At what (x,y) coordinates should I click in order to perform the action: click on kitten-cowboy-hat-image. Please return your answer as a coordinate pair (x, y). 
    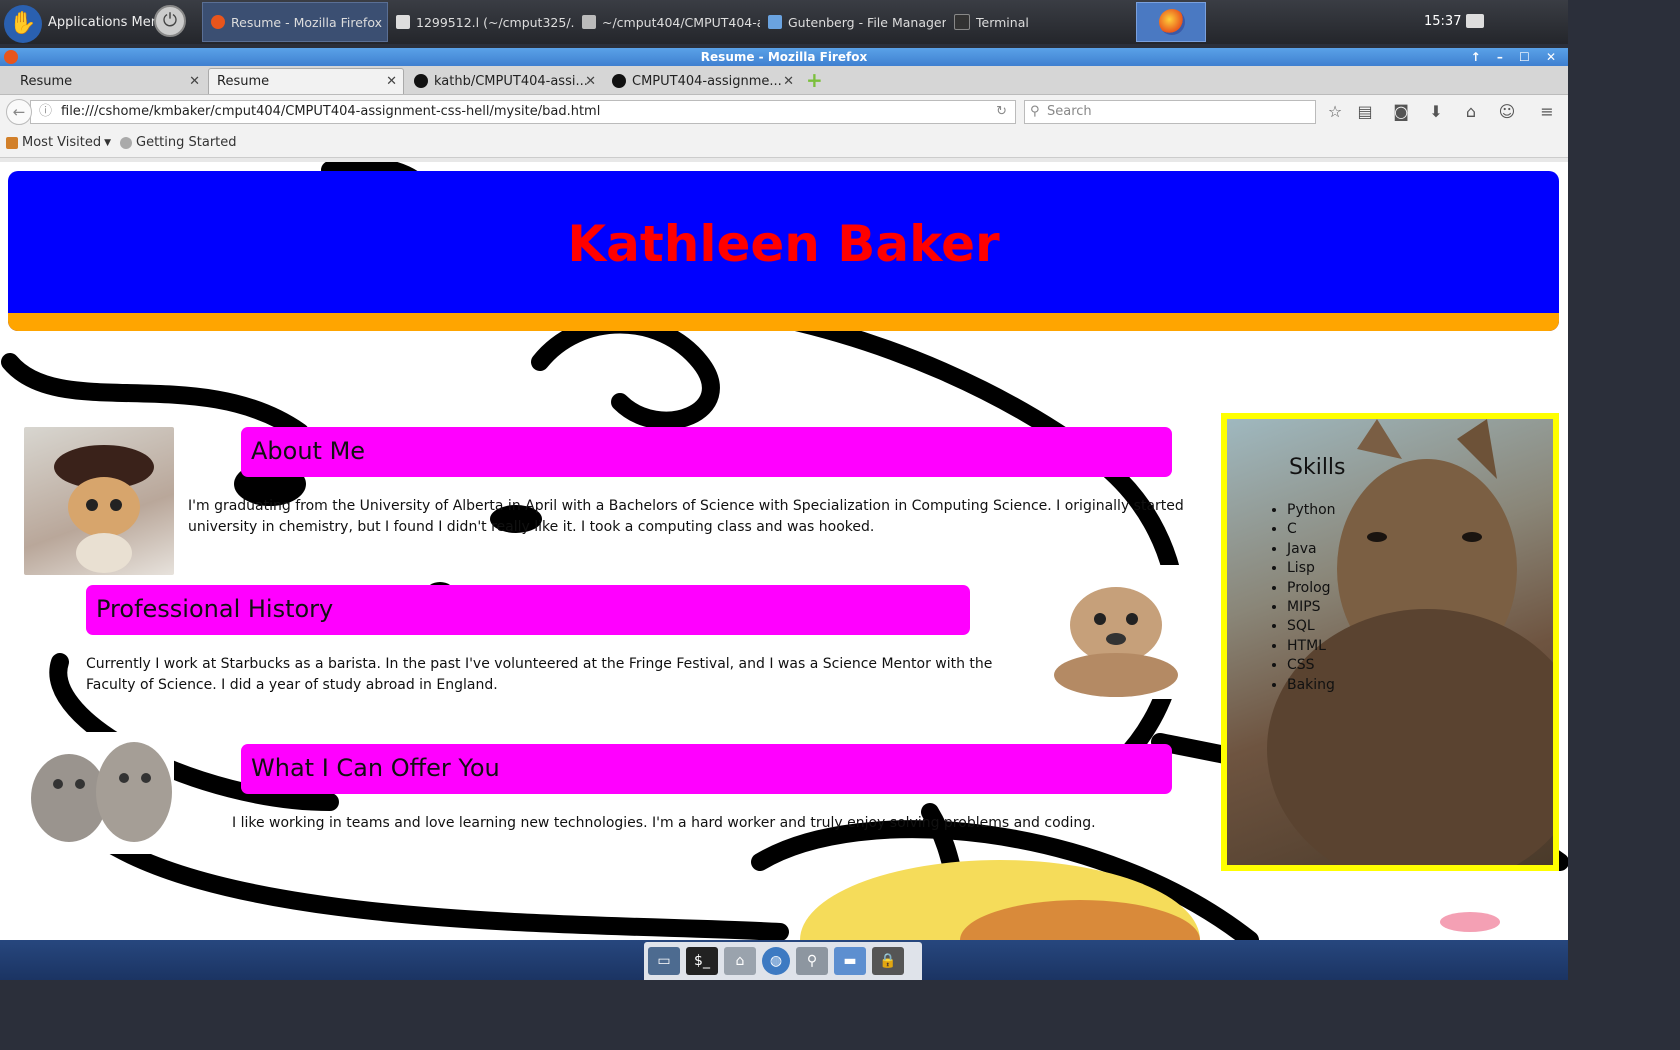
    Looking at the image, I should click on (99, 501).